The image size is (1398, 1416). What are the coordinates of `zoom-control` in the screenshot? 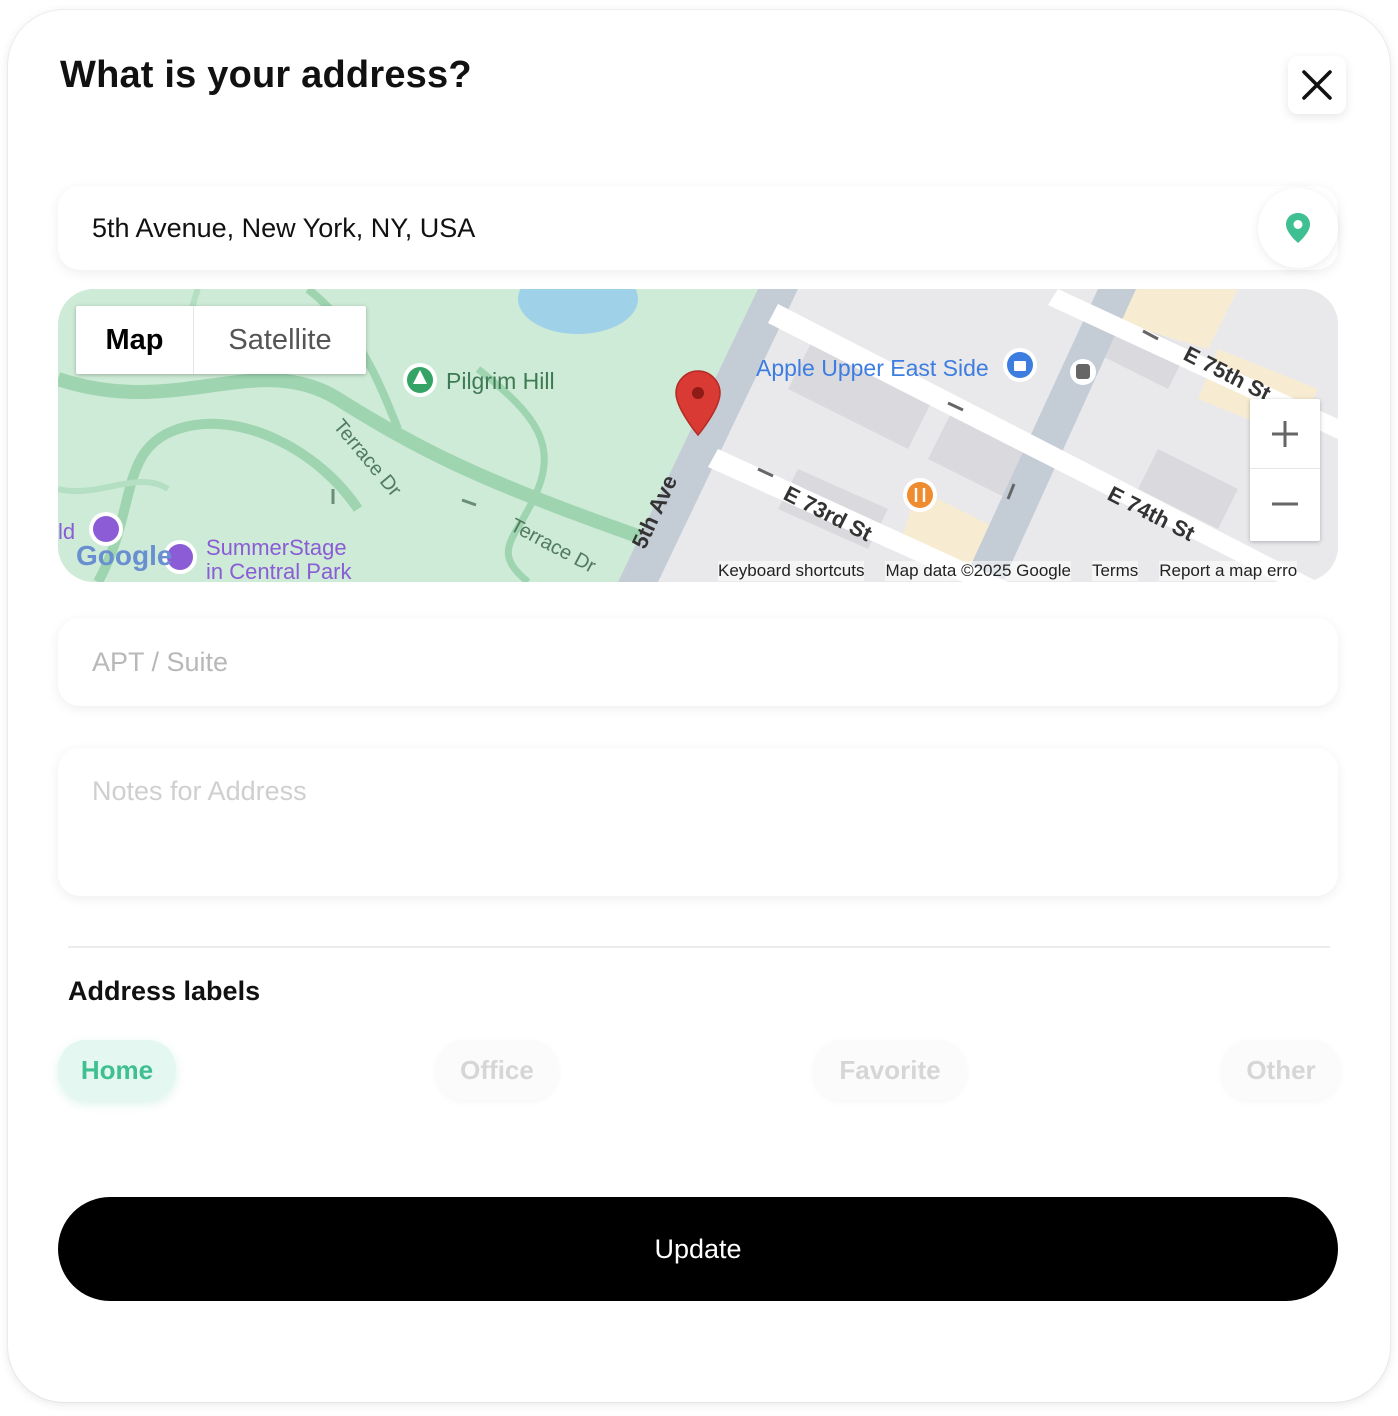 It's located at (1285, 470).